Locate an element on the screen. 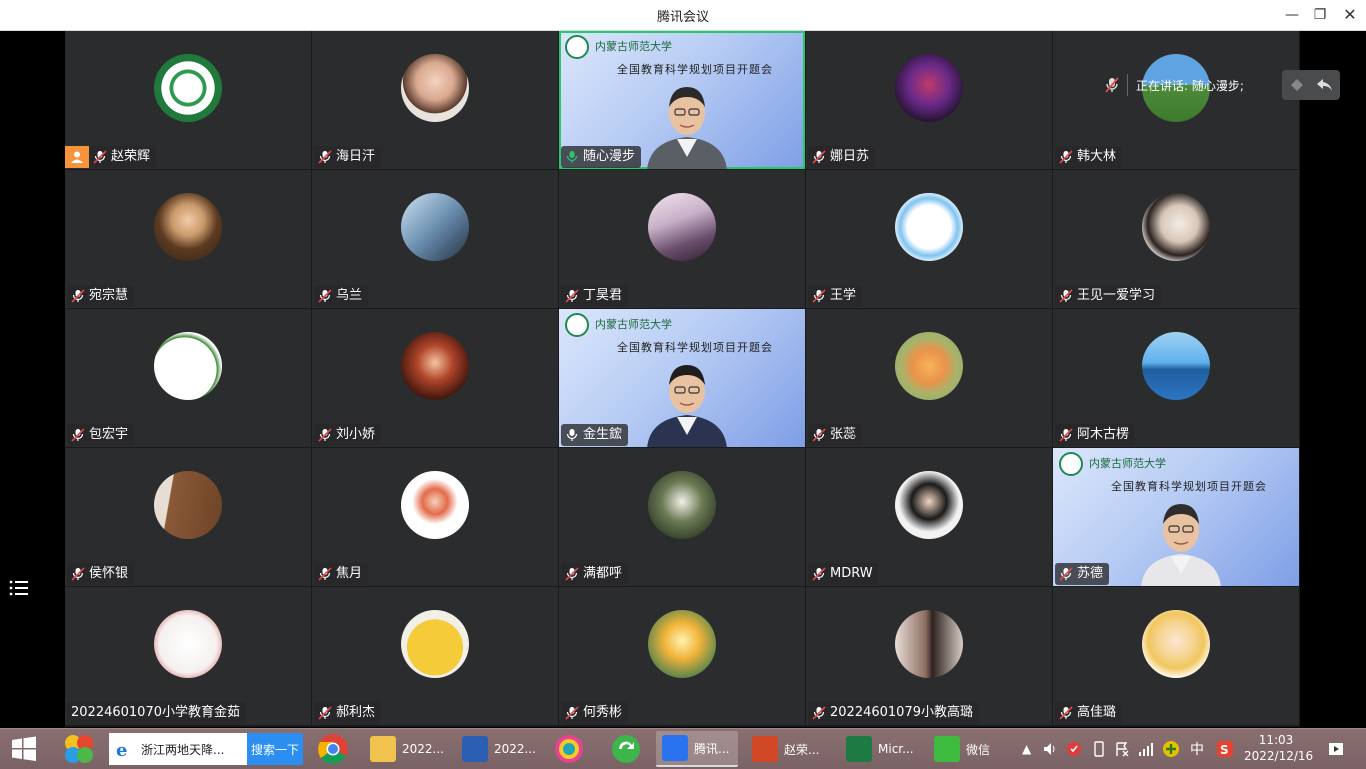 This screenshot has width=1366, height=769. participant-tile: 内蒙古师范大学 全国教育科学规划项目开题会 金生鋐 is located at coordinates (682, 378).